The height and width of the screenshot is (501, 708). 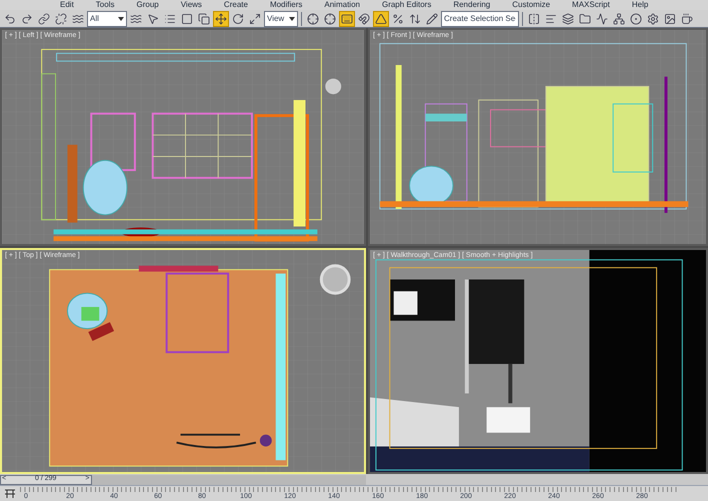 I want to click on menu-item: Tools, so click(x=105, y=5).